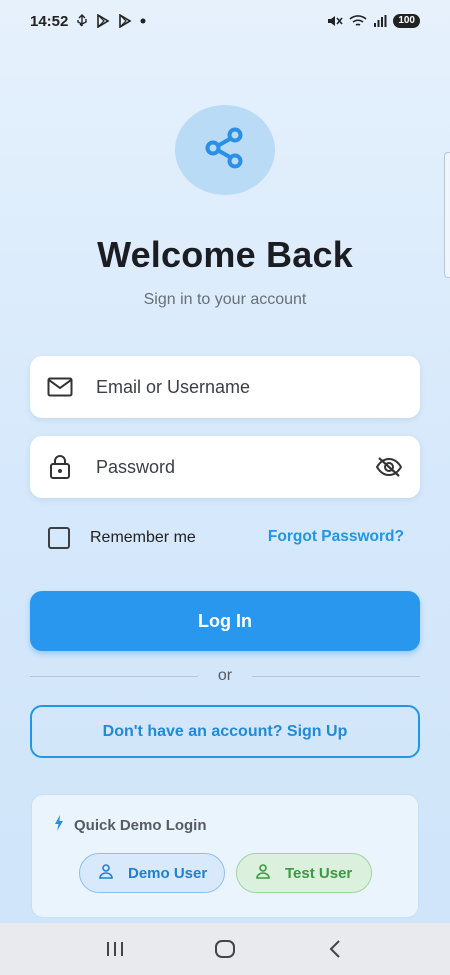 This screenshot has height=975, width=450. Describe the element at coordinates (358, 21) in the screenshot. I see `wifi-icon` at that location.